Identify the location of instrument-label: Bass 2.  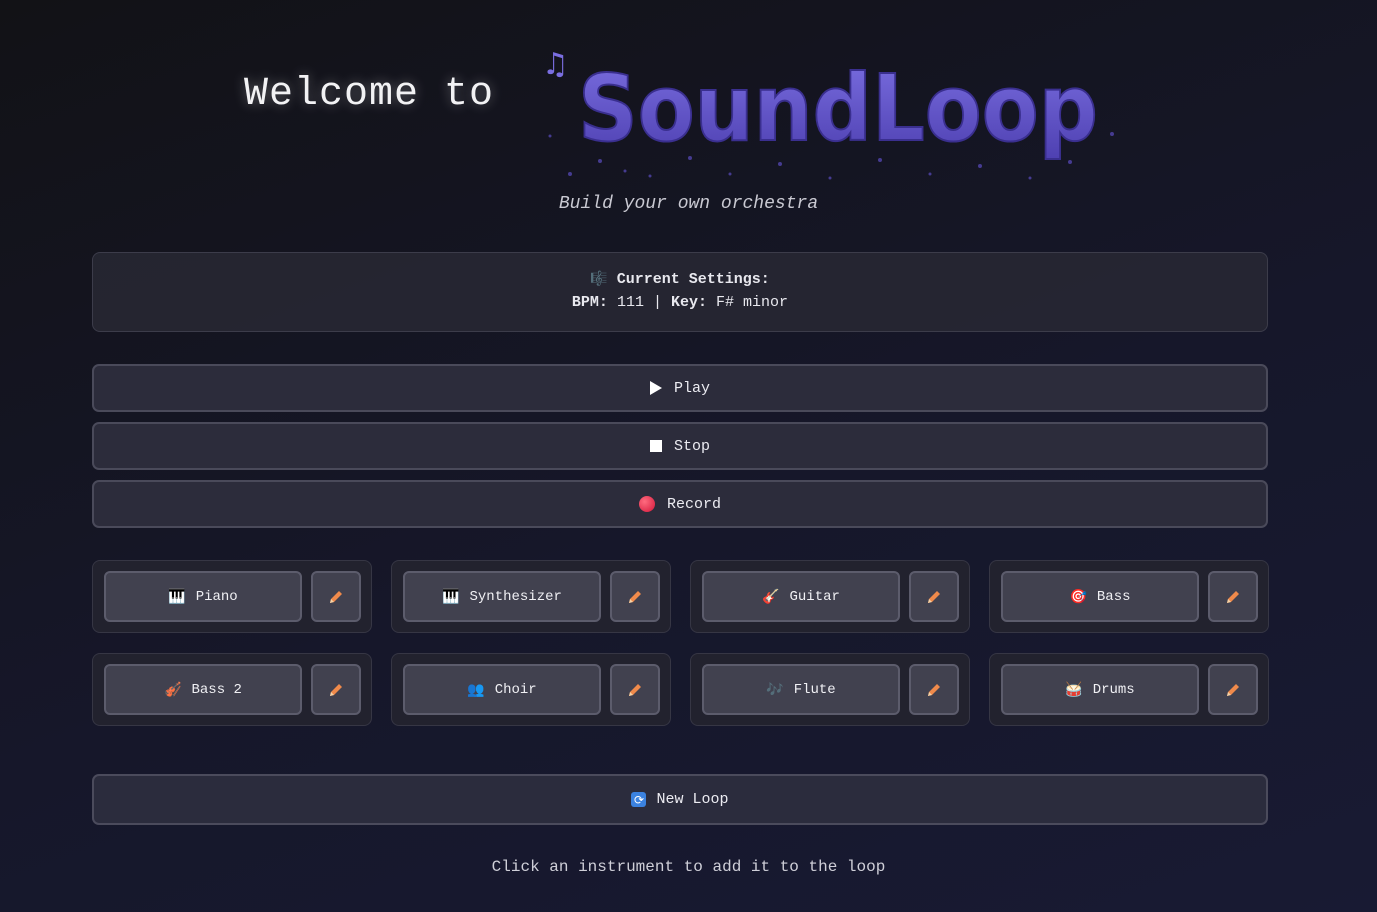
(216, 689).